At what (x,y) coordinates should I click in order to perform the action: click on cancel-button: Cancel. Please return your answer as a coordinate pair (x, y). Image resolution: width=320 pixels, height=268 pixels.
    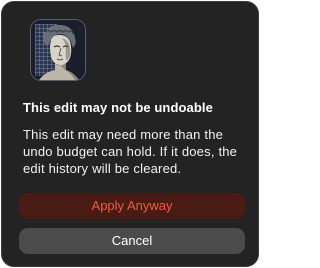
    Looking at the image, I should click on (132, 241).